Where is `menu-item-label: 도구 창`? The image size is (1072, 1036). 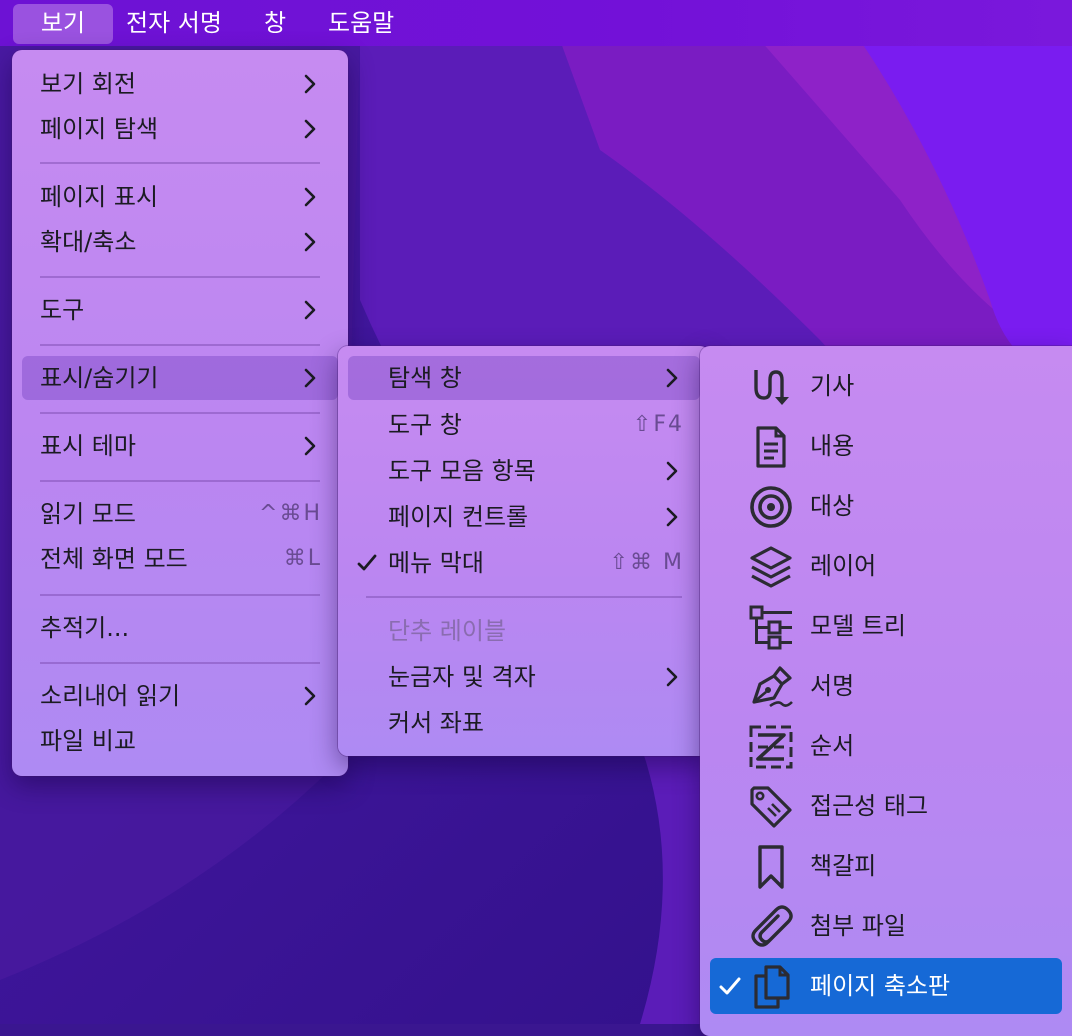
menu-item-label: 도구 창 is located at coordinates (425, 425).